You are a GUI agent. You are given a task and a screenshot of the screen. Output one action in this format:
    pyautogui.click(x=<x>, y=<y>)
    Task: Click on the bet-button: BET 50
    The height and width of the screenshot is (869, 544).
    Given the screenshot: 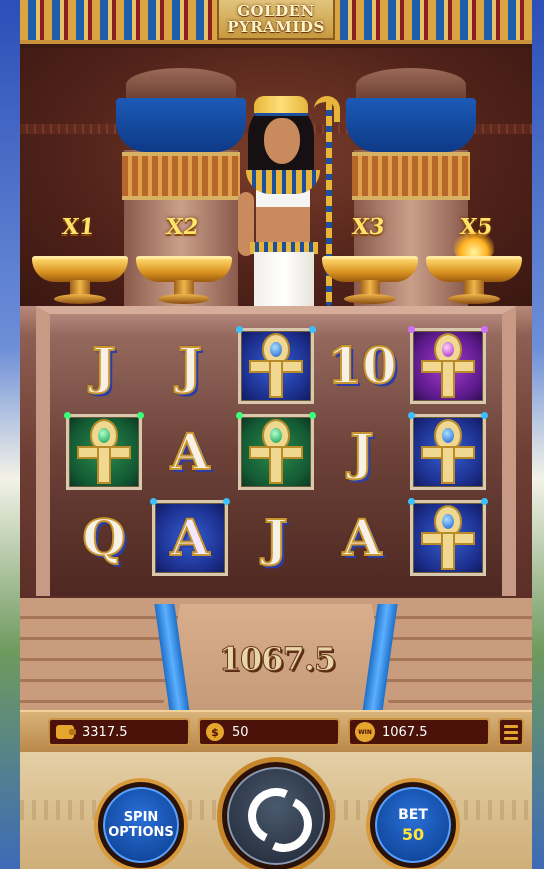 What is the action you would take?
    pyautogui.click(x=413, y=825)
    